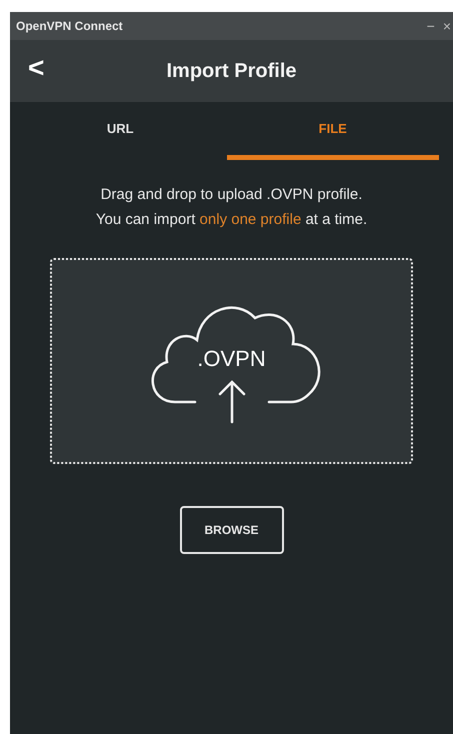 The image size is (453, 734). Describe the element at coordinates (69, 26) in the screenshot. I see `window-title: OpenVPN Connect` at that location.